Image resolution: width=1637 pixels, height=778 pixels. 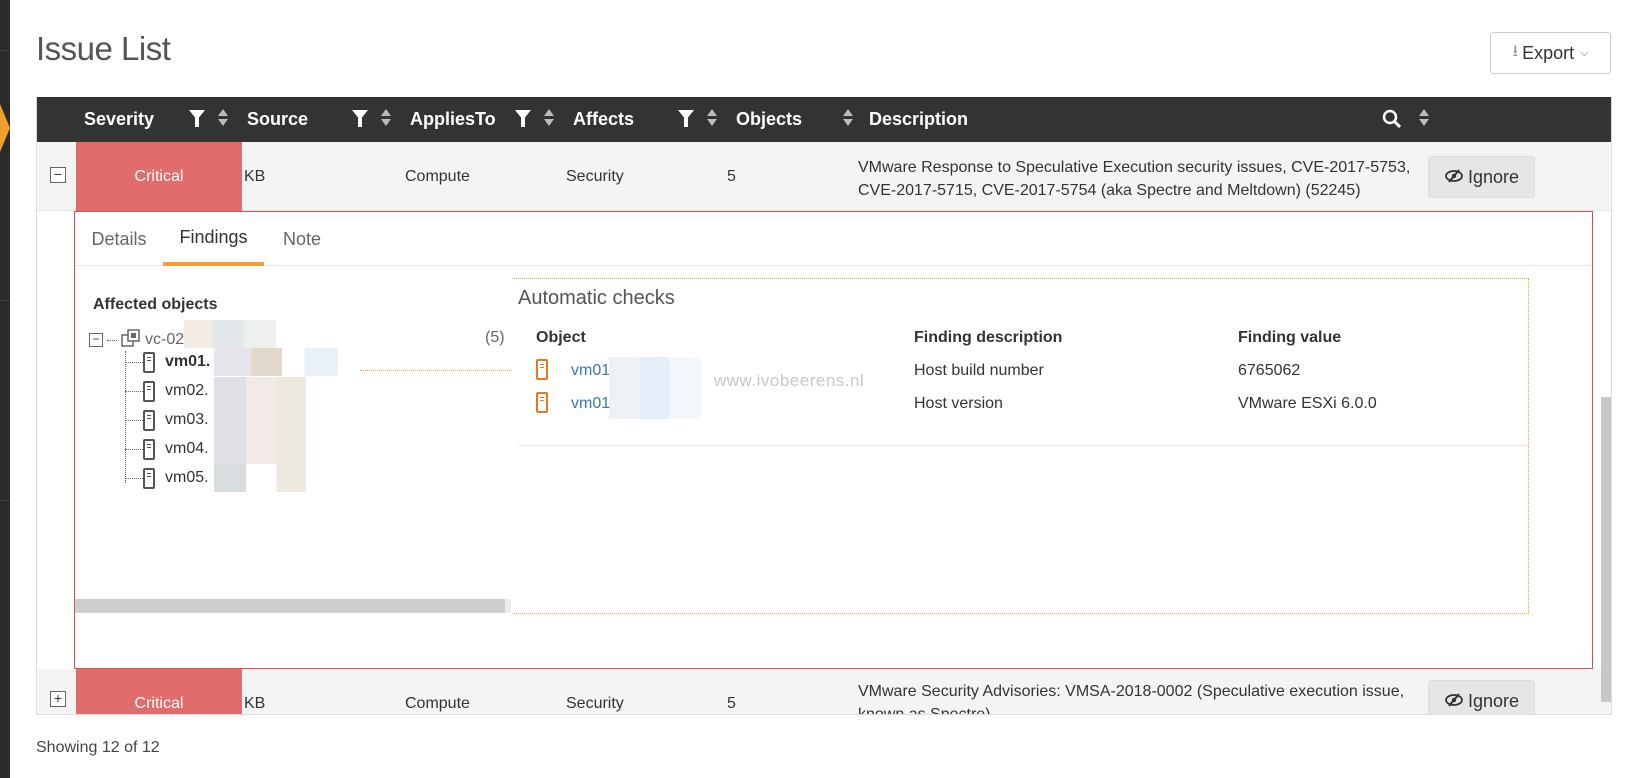 I want to click on tree-node-vm03: vm03., so click(x=167, y=420).